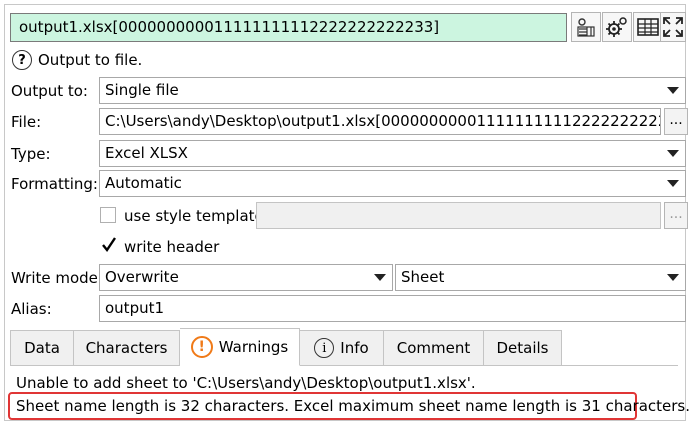 The height and width of the screenshot is (425, 690). I want to click on expand-button, so click(673, 27).